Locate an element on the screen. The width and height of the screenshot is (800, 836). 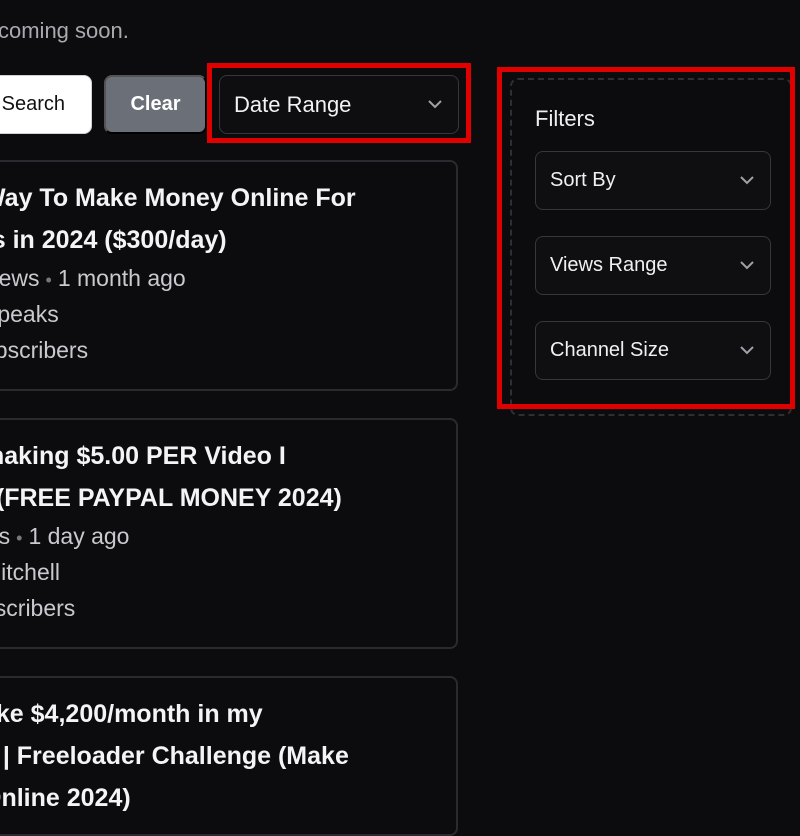
video-age: 1 month ago is located at coordinates (121, 278).